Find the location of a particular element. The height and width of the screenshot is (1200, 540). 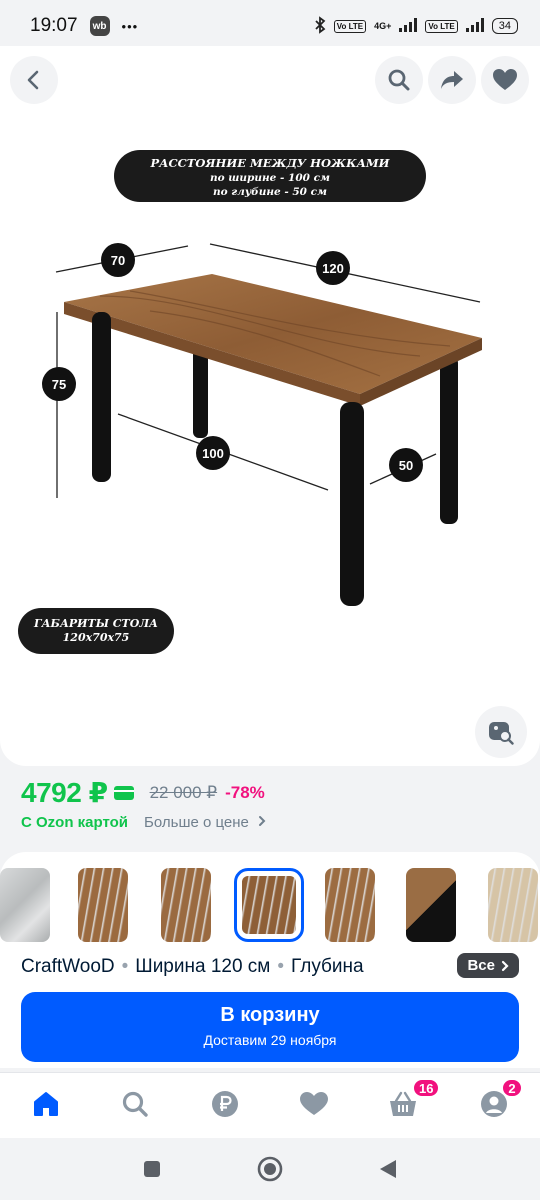

leg-distance-depth: по глубине - 50 см is located at coordinates (270, 192).